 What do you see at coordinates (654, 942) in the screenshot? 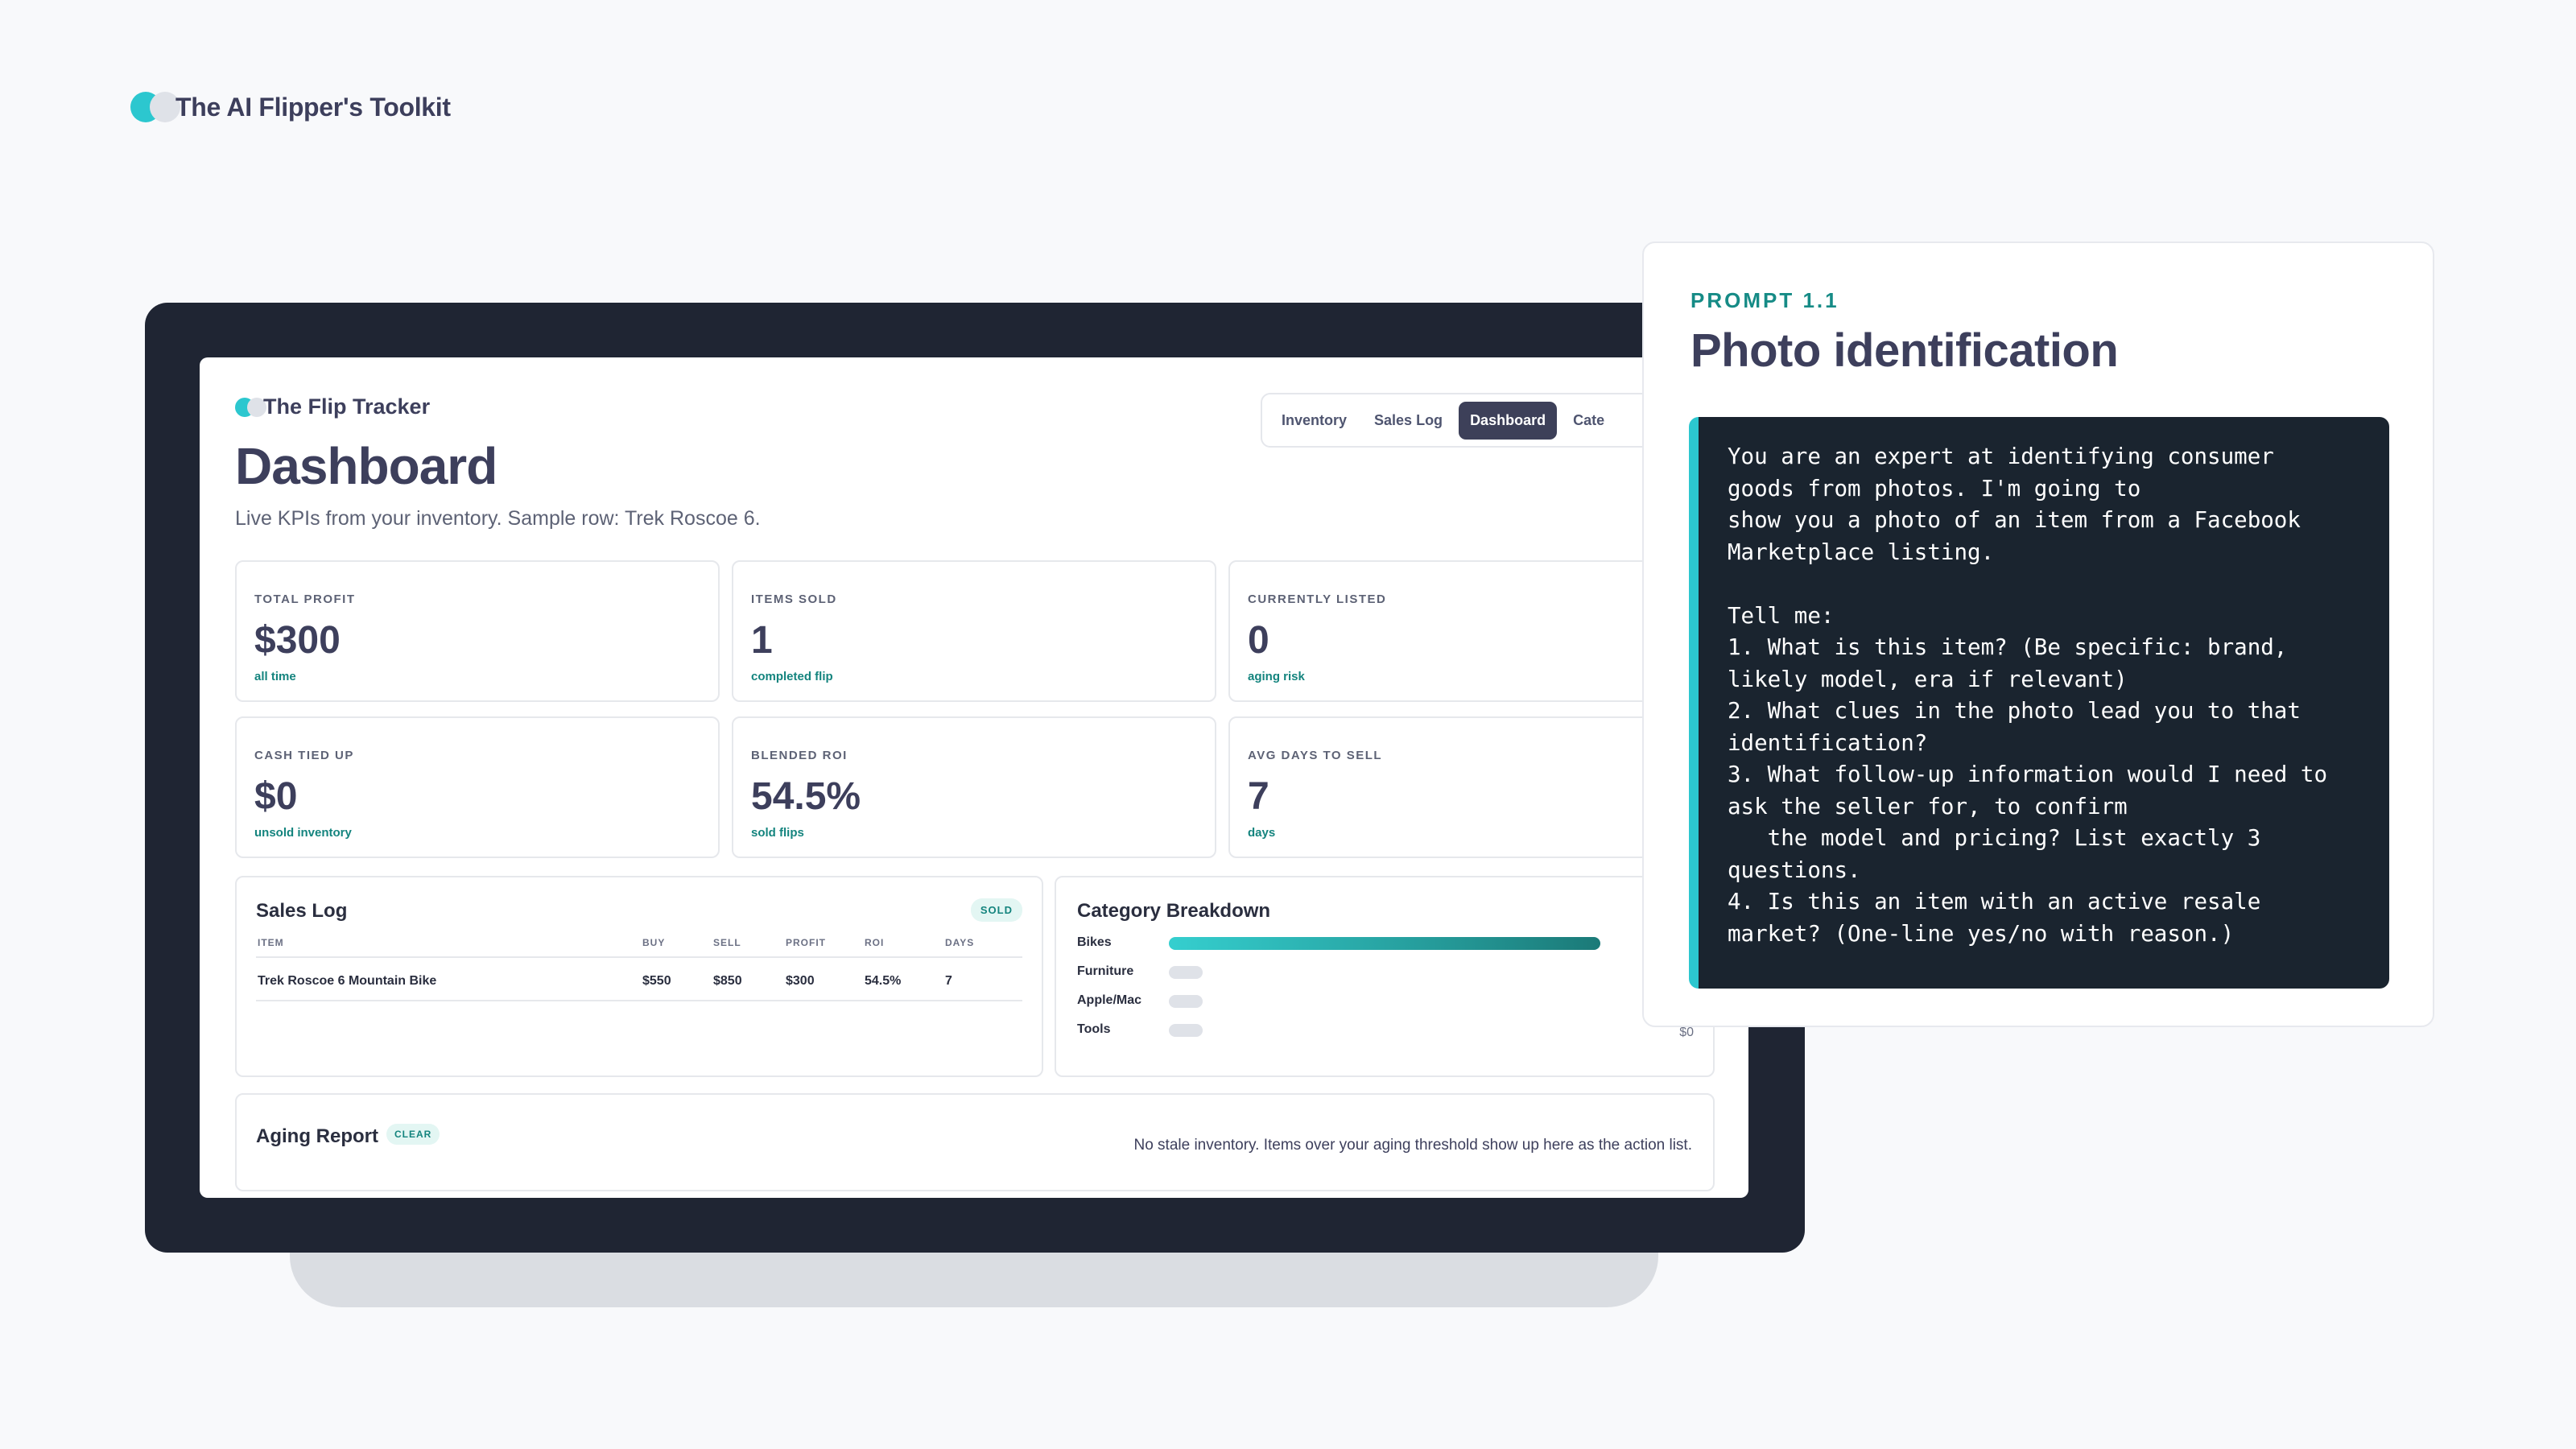
I see `col-header-buy: BUY` at bounding box center [654, 942].